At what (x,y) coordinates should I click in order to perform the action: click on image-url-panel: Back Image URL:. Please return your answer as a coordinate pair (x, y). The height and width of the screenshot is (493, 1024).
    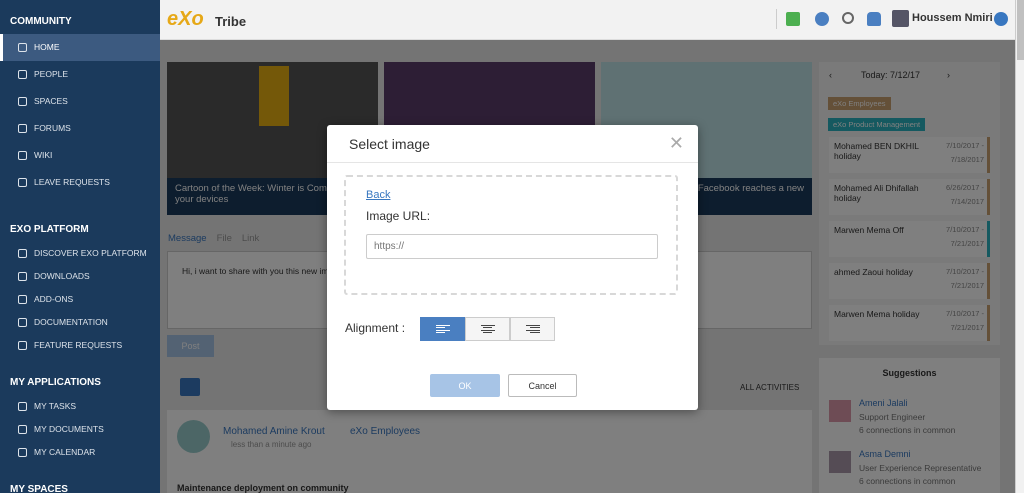
    Looking at the image, I should click on (511, 235).